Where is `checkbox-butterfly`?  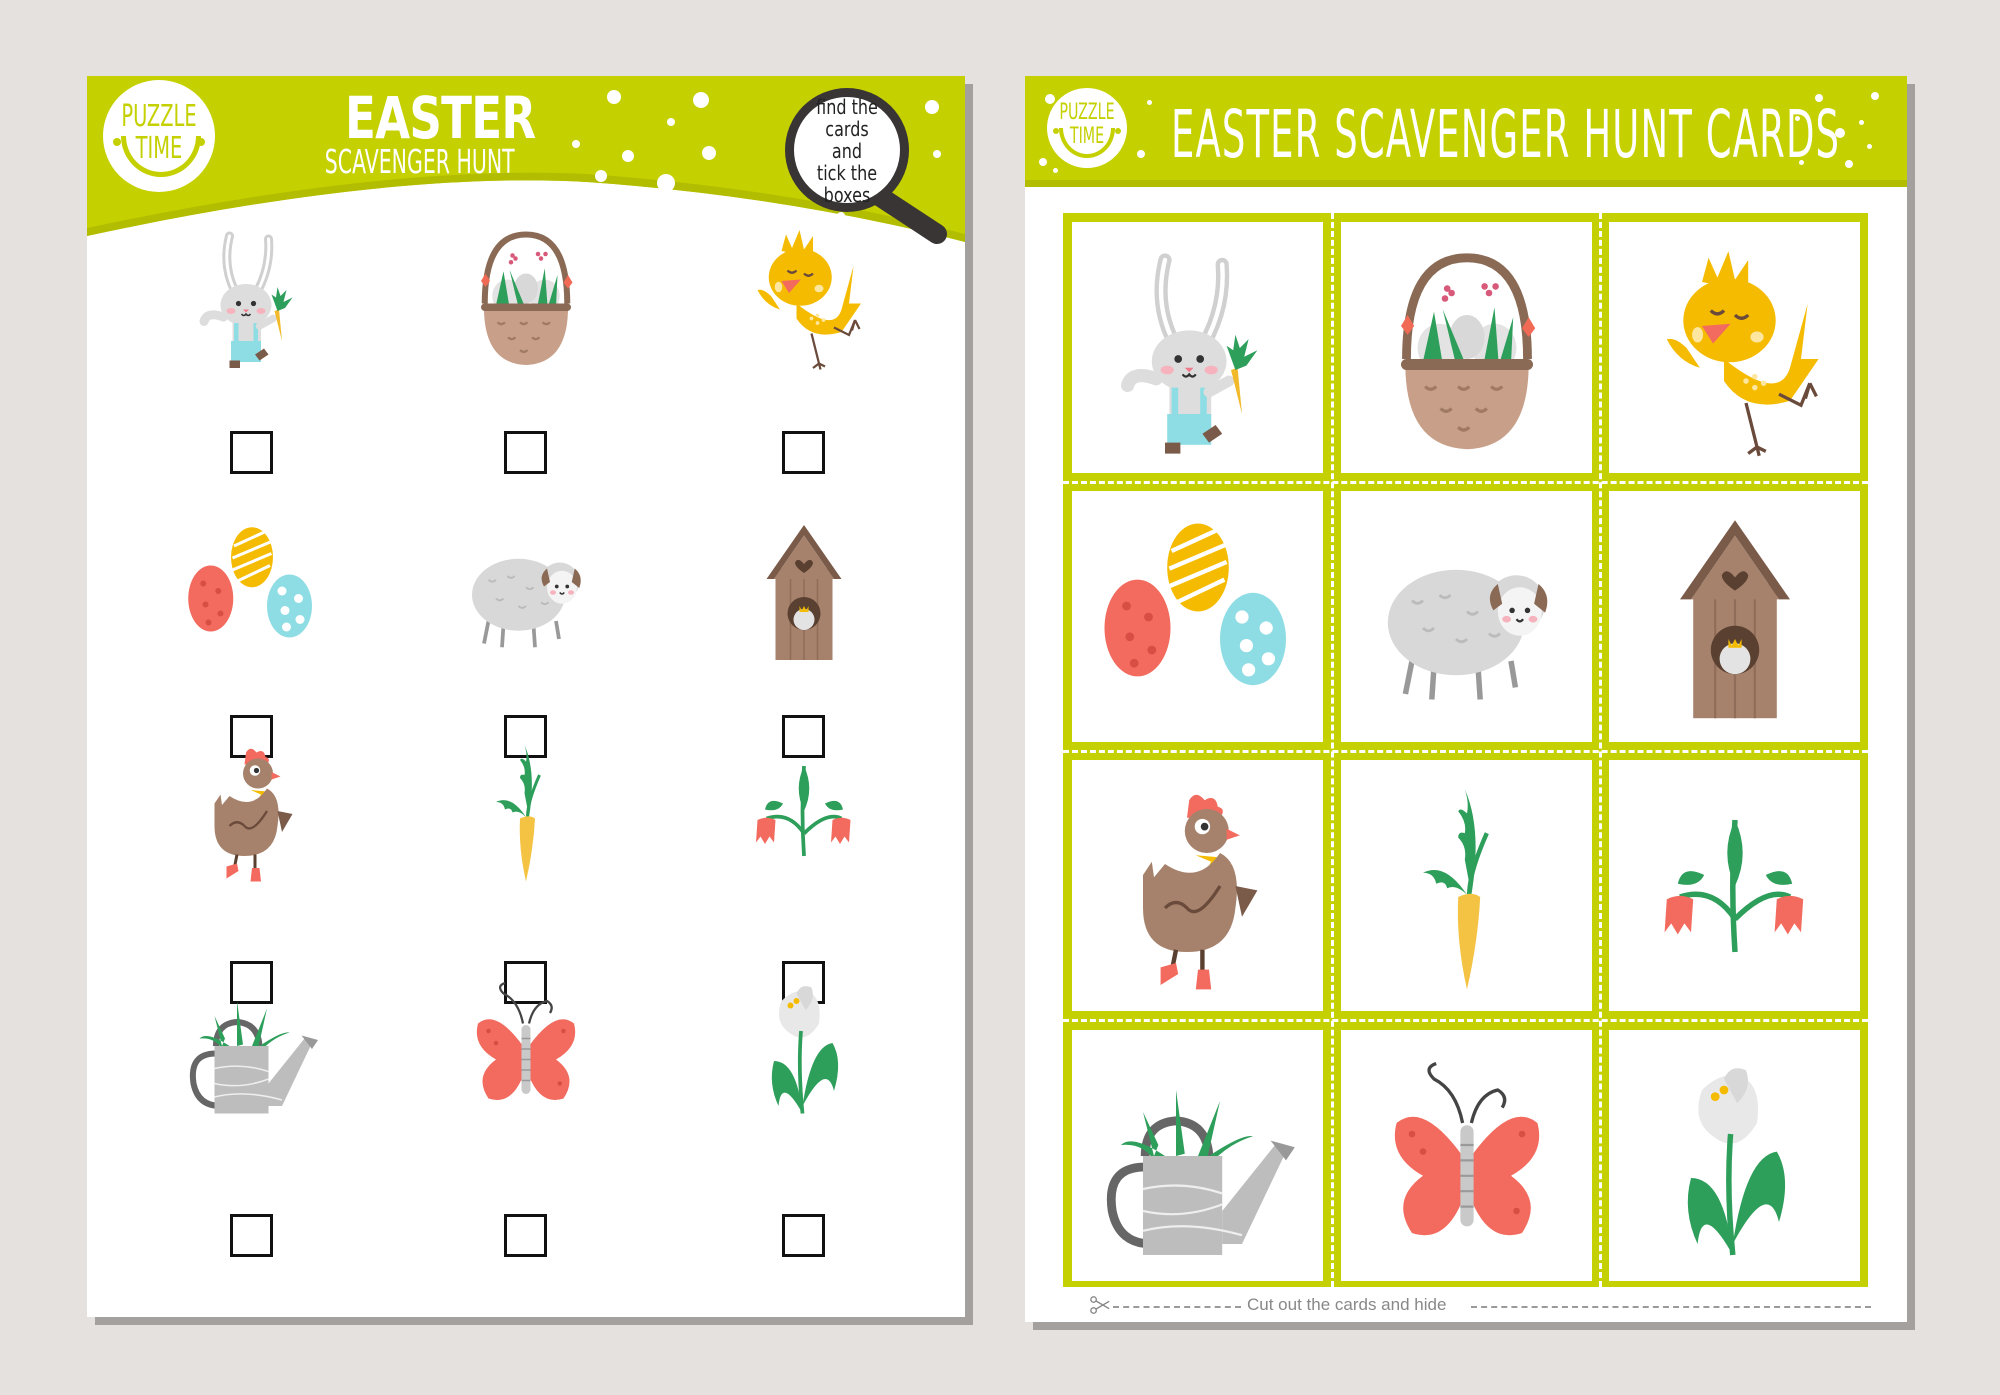
checkbox-butterfly is located at coordinates (525, 1235).